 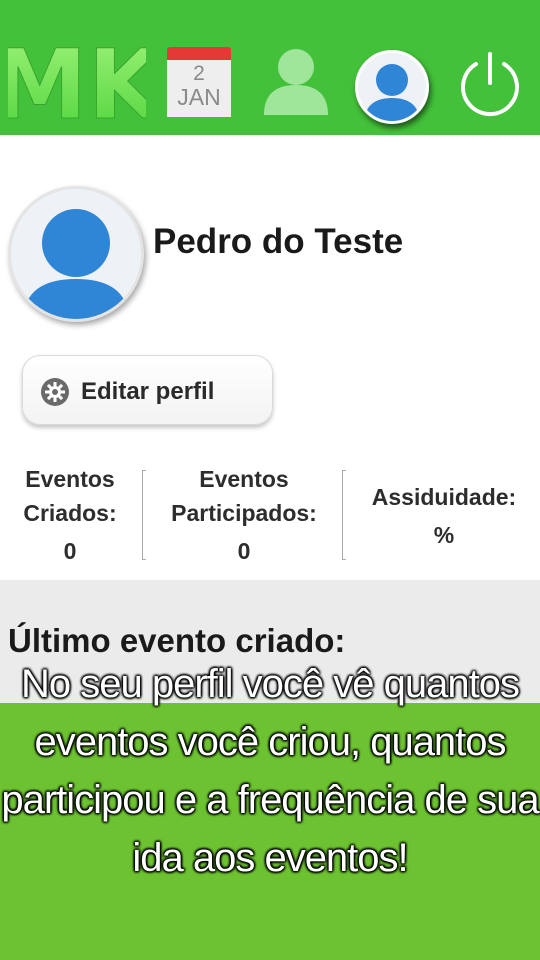 I want to click on power-icon, so click(x=490, y=84).